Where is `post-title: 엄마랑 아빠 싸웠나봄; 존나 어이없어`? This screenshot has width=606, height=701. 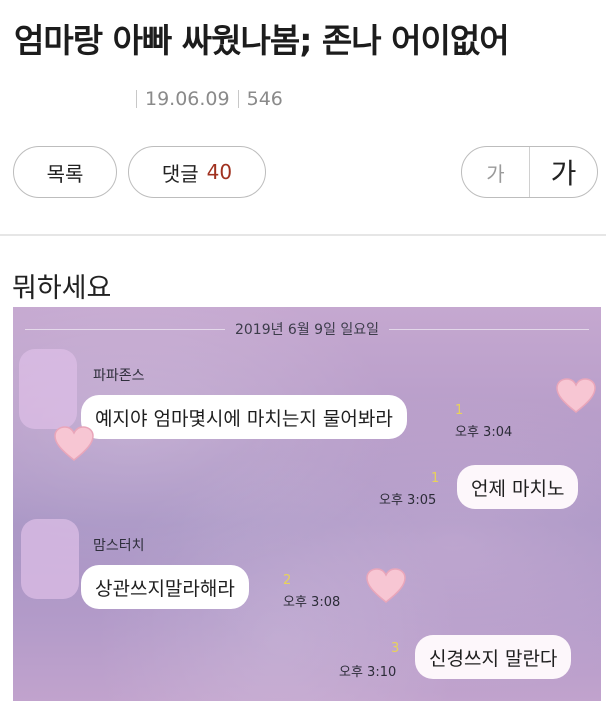 post-title: 엄마랑 아빠 싸웠나봄; 존나 어이없어 is located at coordinates (262, 40).